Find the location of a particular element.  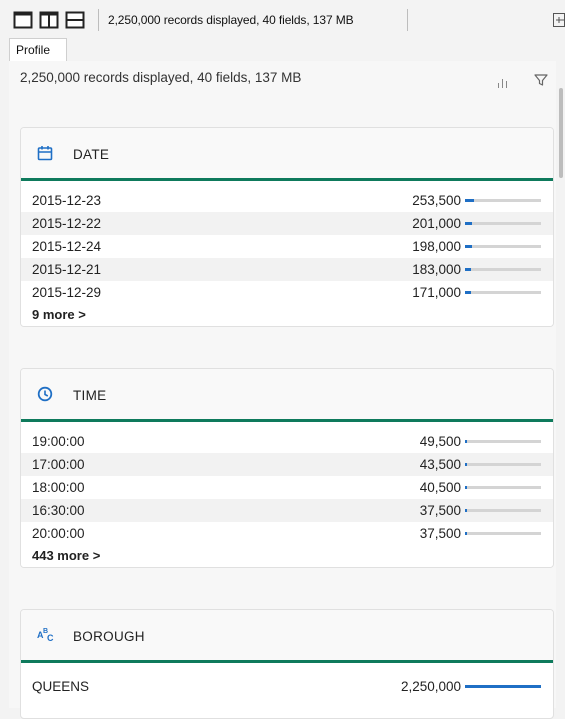

field-card-header: ABC BOROUGH is located at coordinates (287, 636).